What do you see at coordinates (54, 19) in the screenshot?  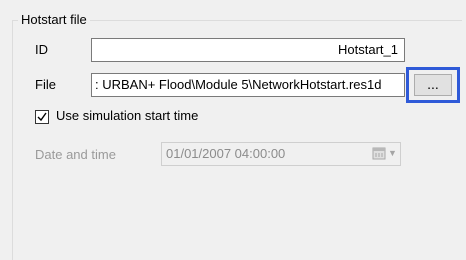 I see `group-title: Hotstart file` at bounding box center [54, 19].